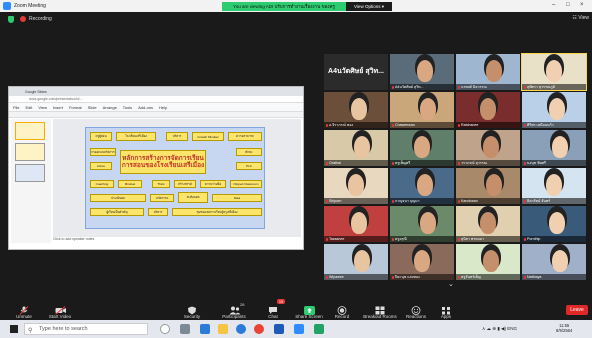 The height and width of the screenshot is (338, 592). Describe the element at coordinates (356, 110) in the screenshot. I see `participant-tile: อ.จิราภรณ์ ทอง` at that location.